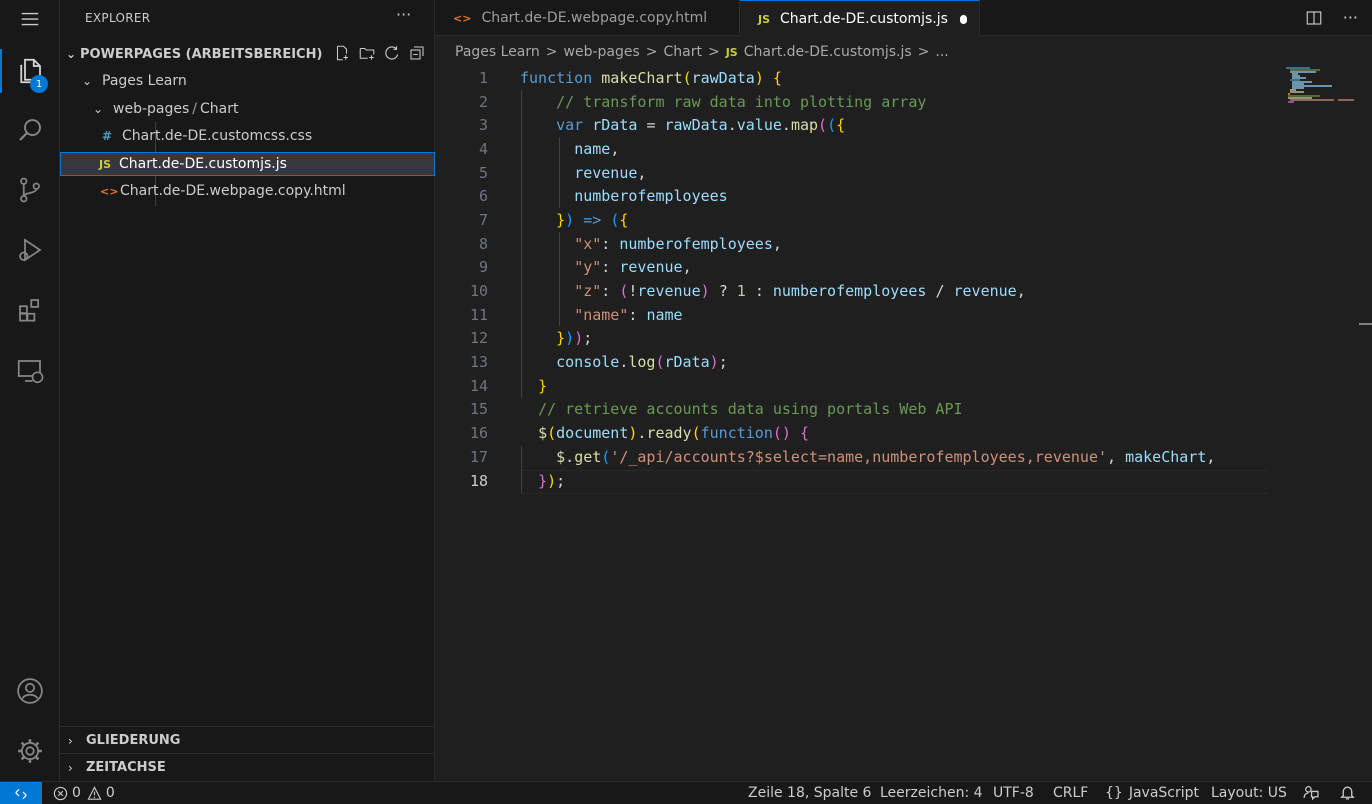 The width and height of the screenshot is (1372, 804). Describe the element at coordinates (592, 220) in the screenshot. I see `code-line: }) => ({` at that location.